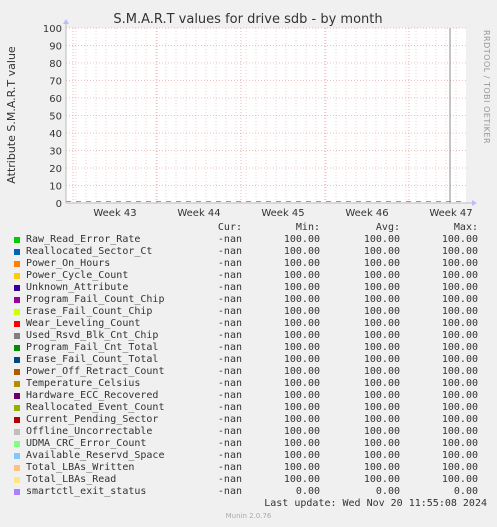  I want to click on y-tick-label: 80, so click(55, 64).